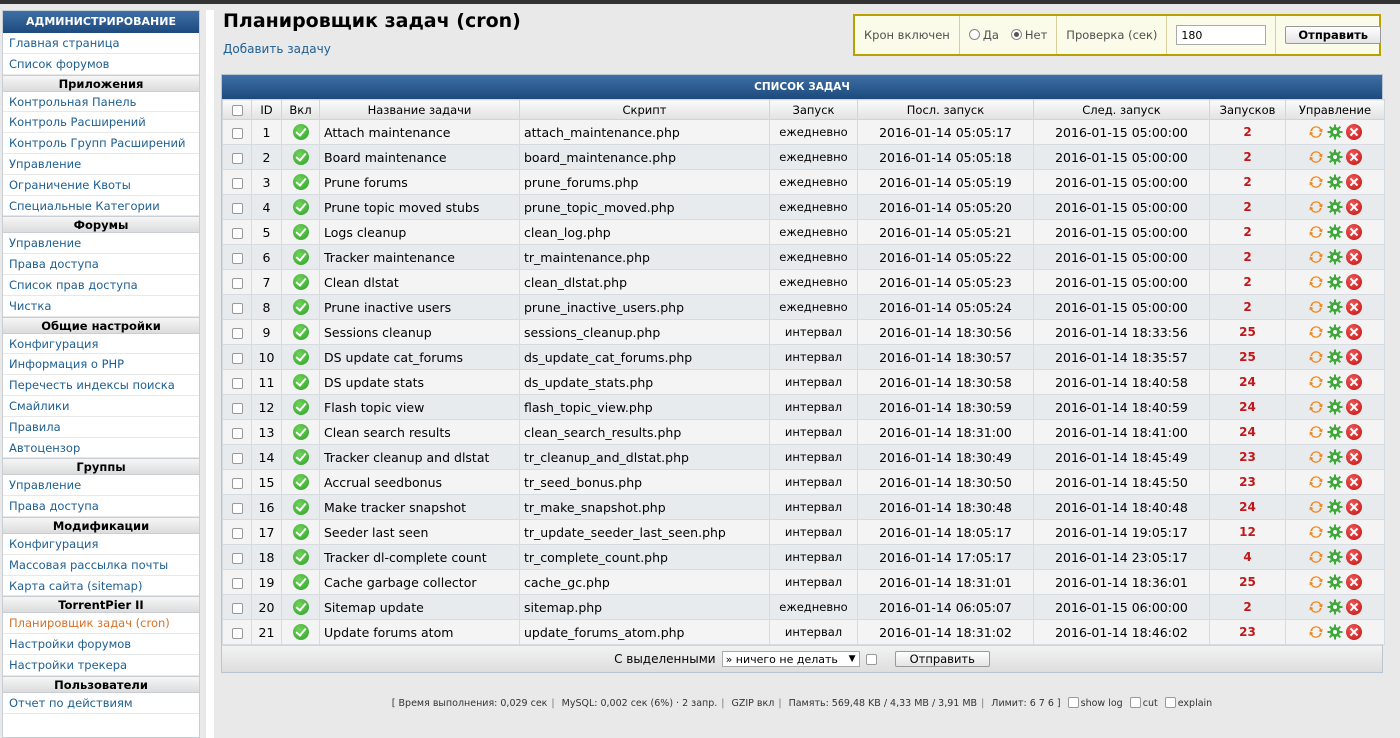 Image resolution: width=1400 pixels, height=738 pixels. Describe the element at coordinates (942, 659) in the screenshot. I see `bulk-submit-button: Отправить` at that location.